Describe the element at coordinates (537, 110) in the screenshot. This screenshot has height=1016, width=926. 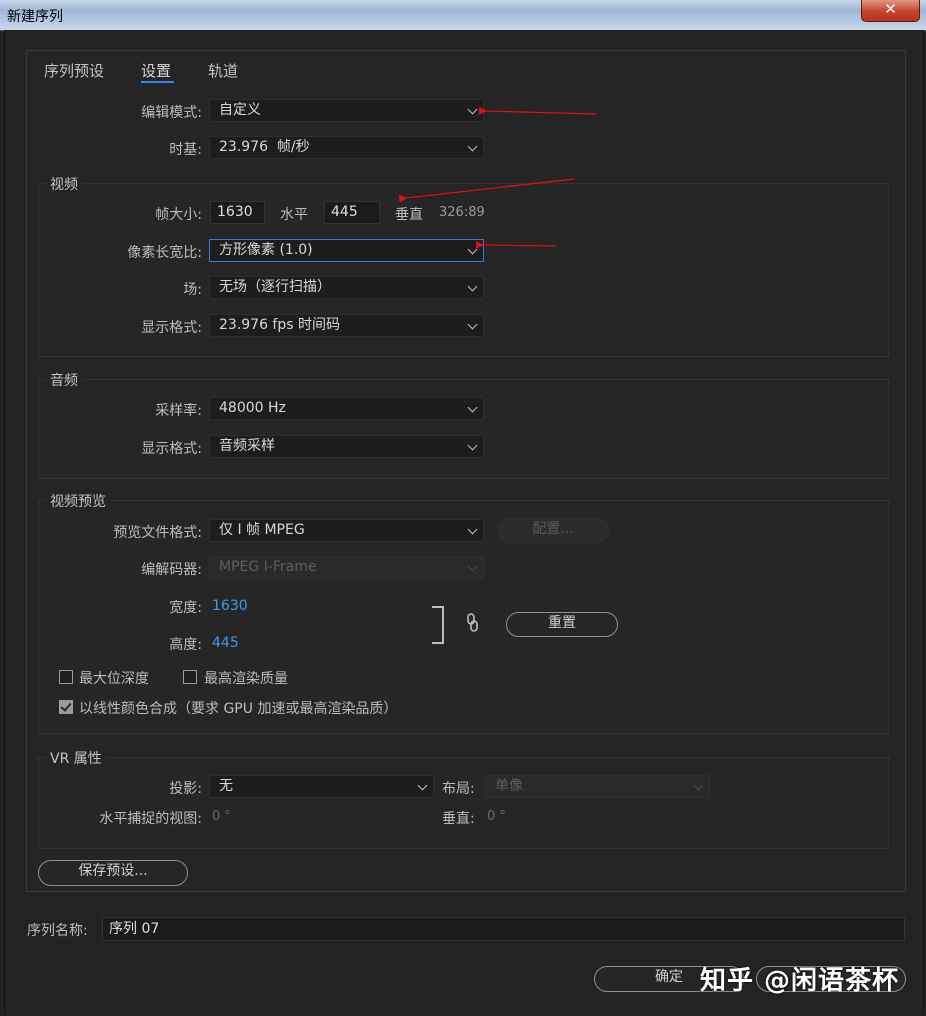
I see `annotation-arrow-edit-mode` at that location.